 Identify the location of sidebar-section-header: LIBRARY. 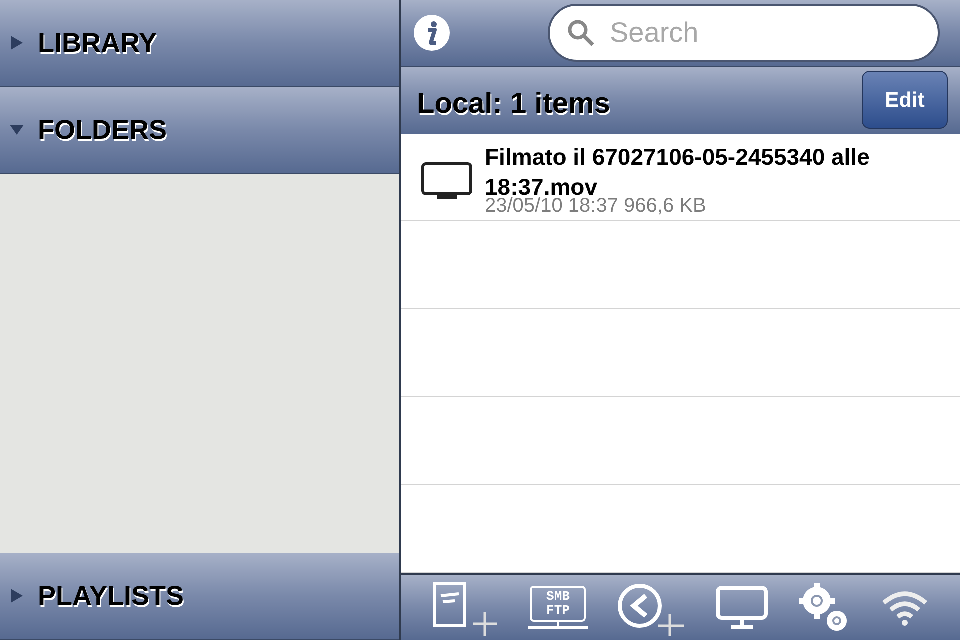
(199, 43).